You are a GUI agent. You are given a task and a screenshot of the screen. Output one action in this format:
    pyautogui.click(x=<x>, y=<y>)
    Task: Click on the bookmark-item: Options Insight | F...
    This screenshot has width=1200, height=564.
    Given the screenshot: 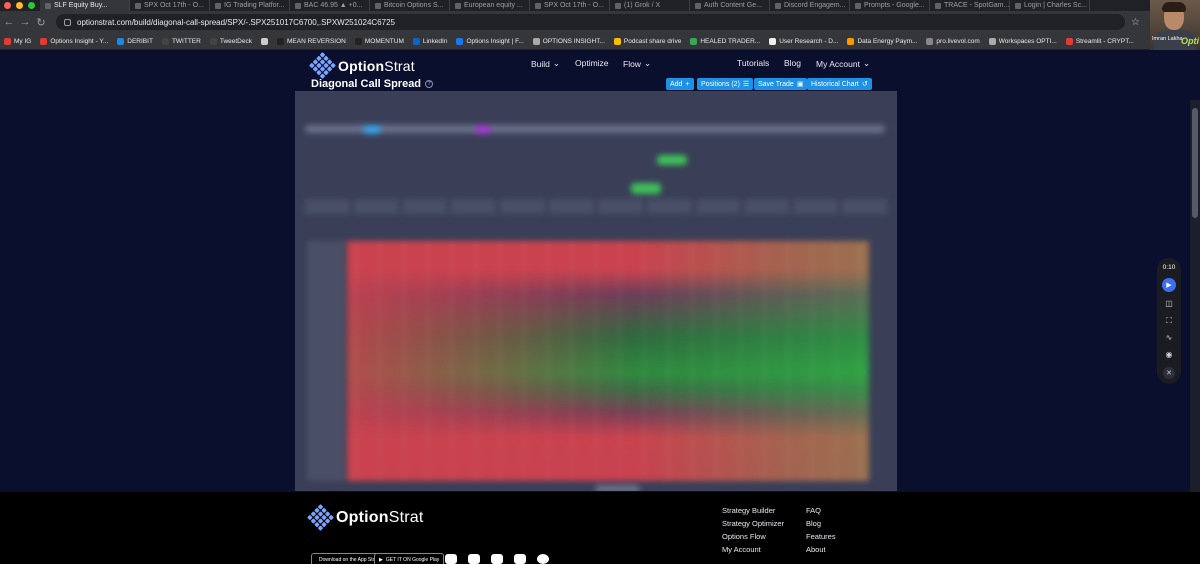 What is the action you would take?
    pyautogui.click(x=490, y=41)
    